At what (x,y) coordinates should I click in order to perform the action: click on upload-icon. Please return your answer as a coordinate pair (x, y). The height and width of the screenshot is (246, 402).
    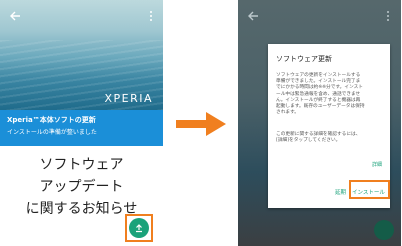
    Looking at the image, I should click on (139, 230).